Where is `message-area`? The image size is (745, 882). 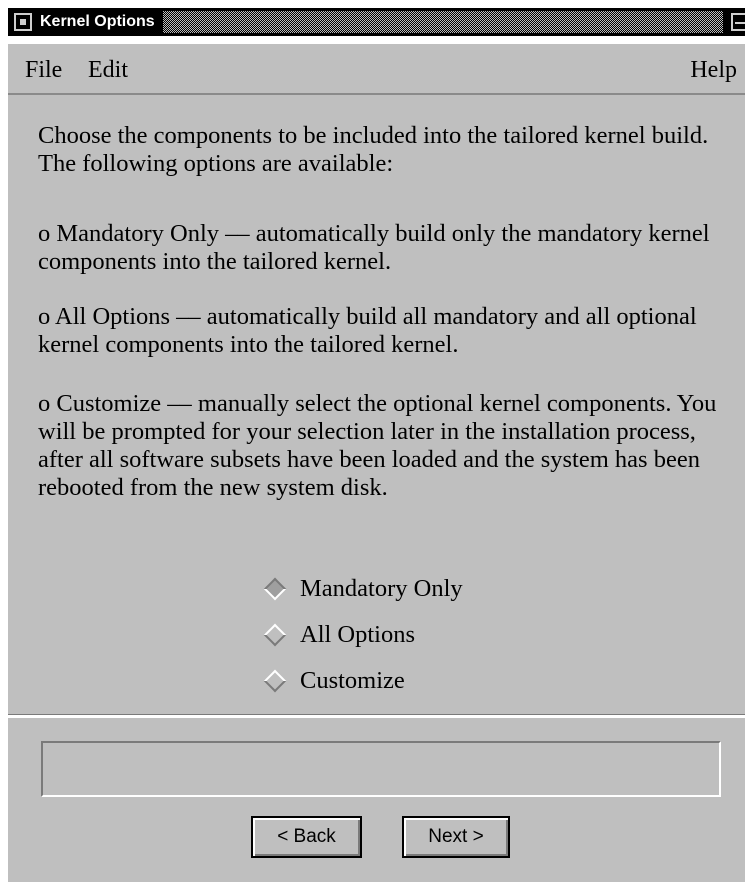
message-area is located at coordinates (381, 769).